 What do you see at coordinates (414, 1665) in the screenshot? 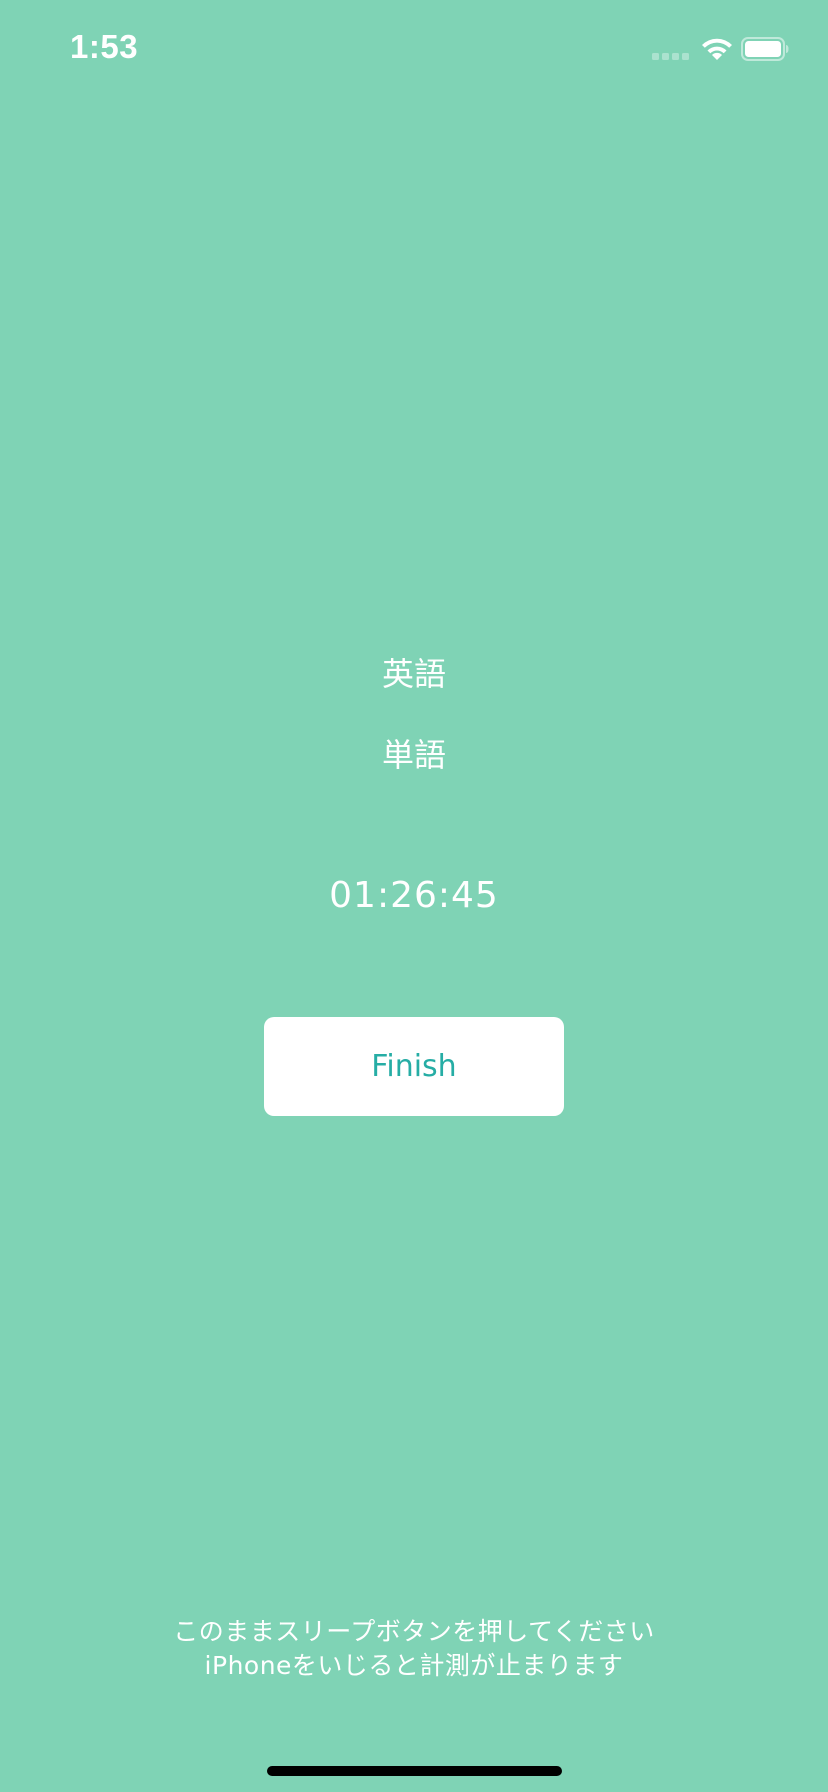
I see `sleep-instruction-line2: iPhoneをいじると計測が止まります` at bounding box center [414, 1665].